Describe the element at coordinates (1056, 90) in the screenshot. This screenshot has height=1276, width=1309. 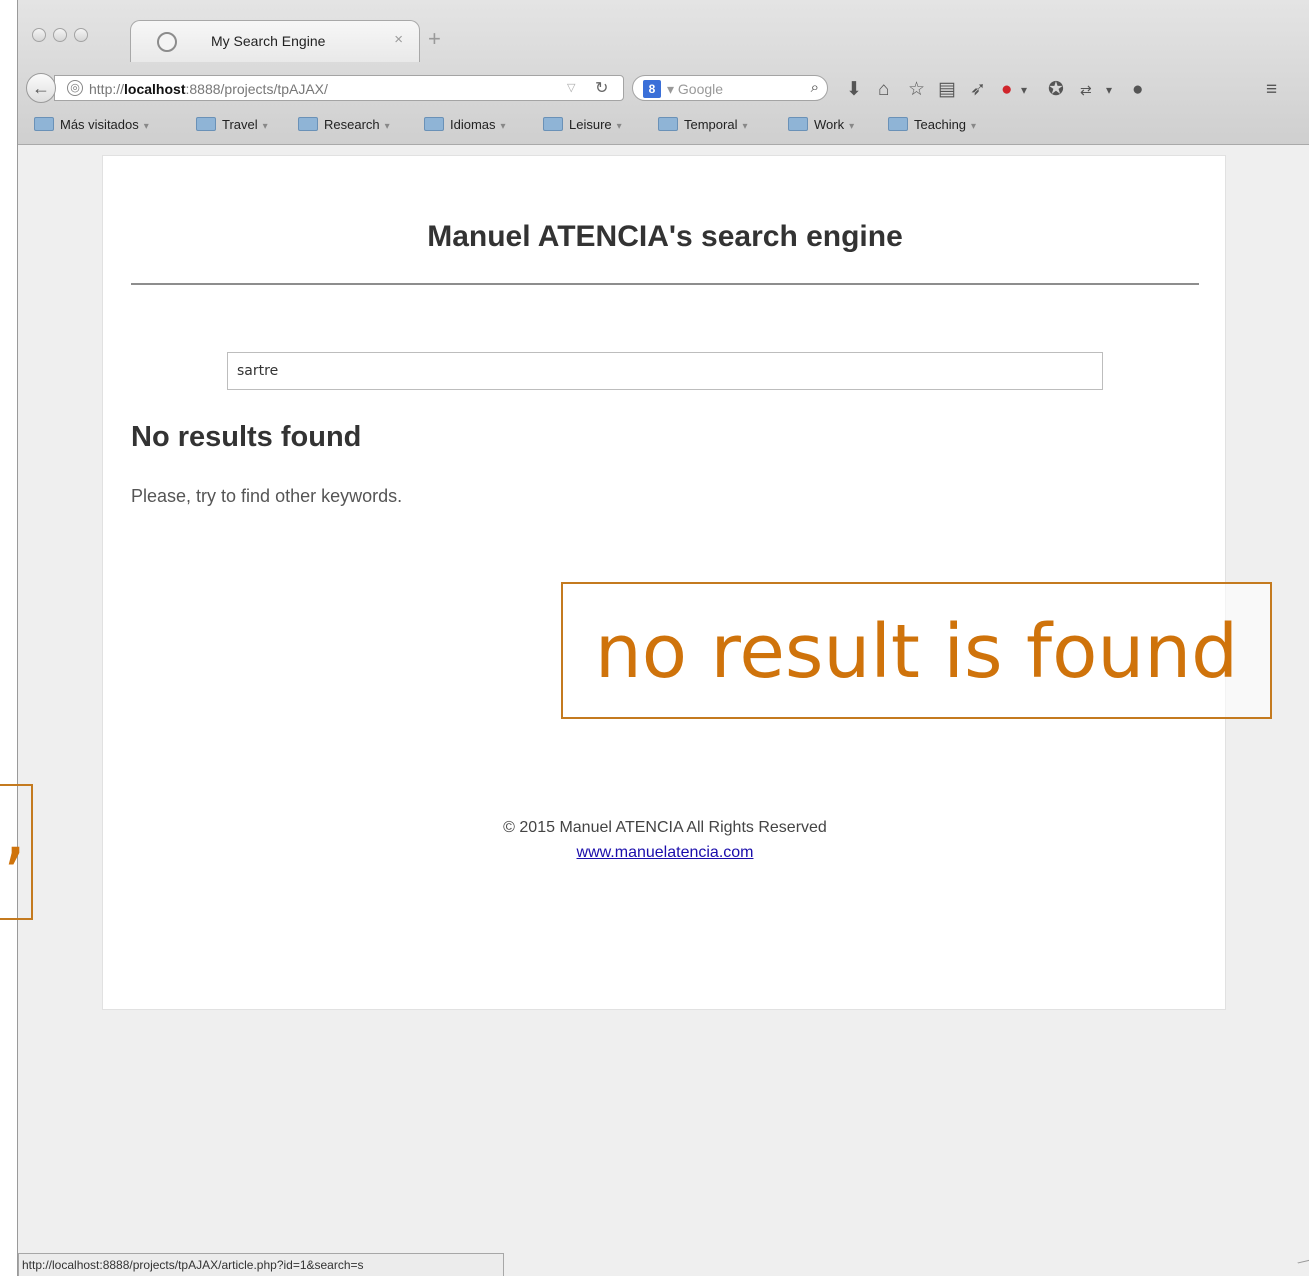
I see `extension-icon: ✪` at that location.